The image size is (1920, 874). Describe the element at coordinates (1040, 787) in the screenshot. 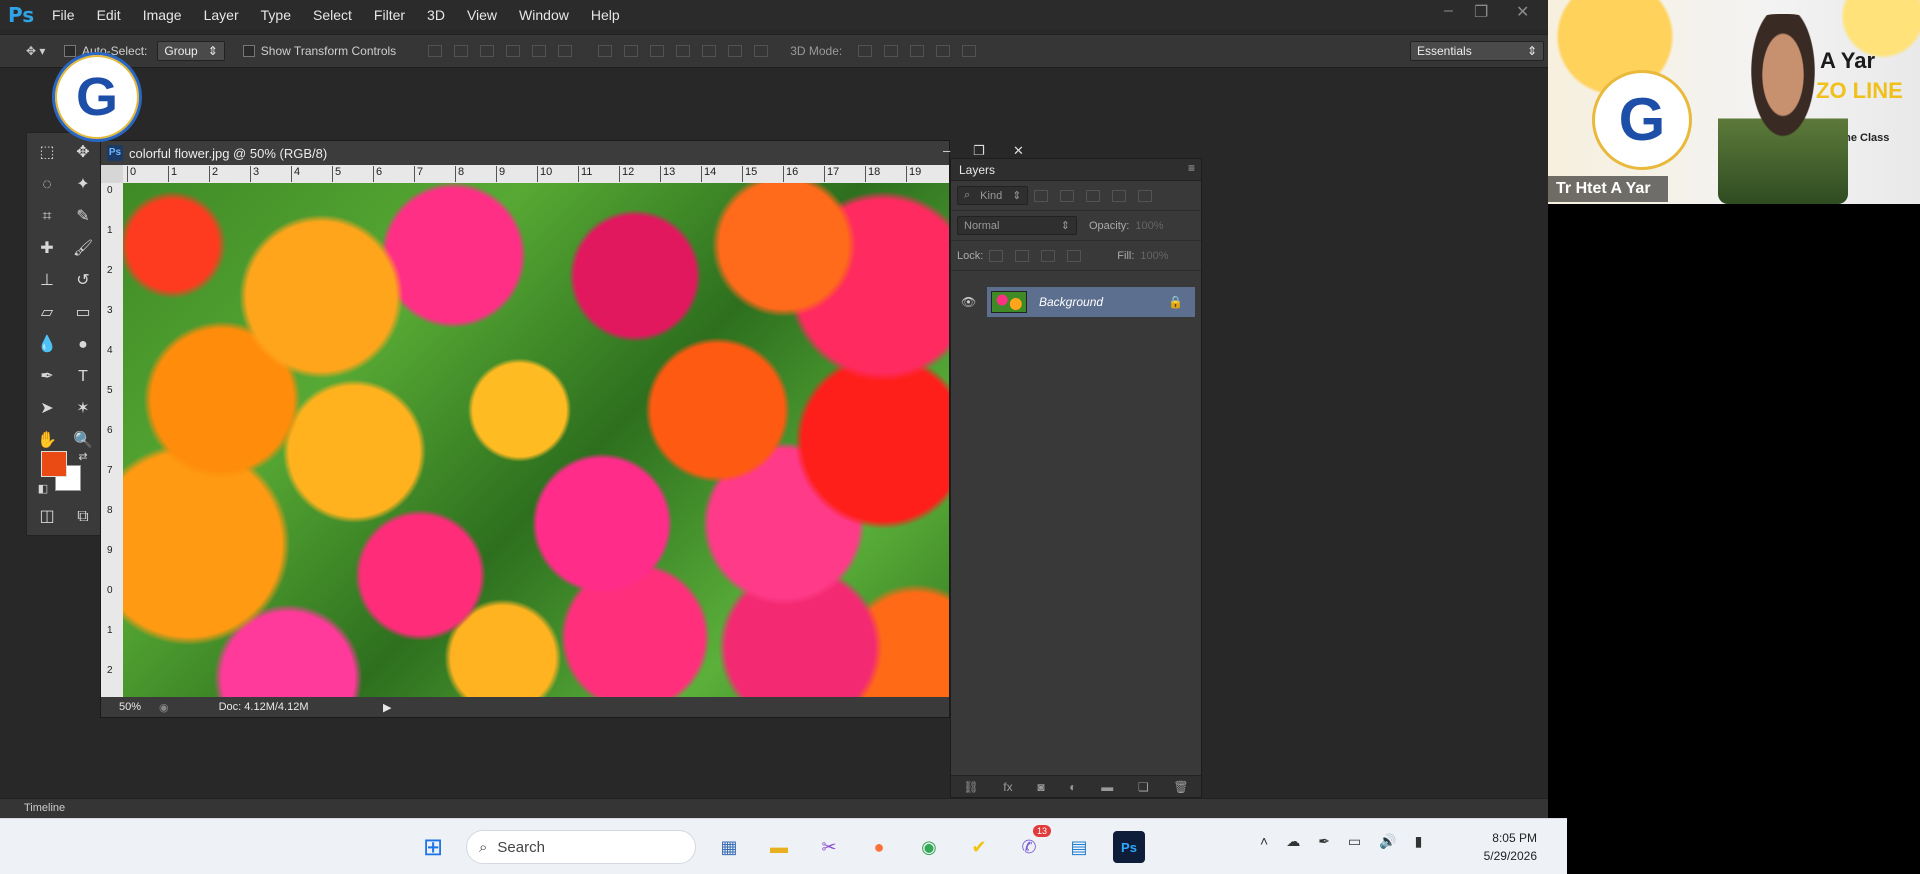

I see `add-mask-icon: ◙` at that location.